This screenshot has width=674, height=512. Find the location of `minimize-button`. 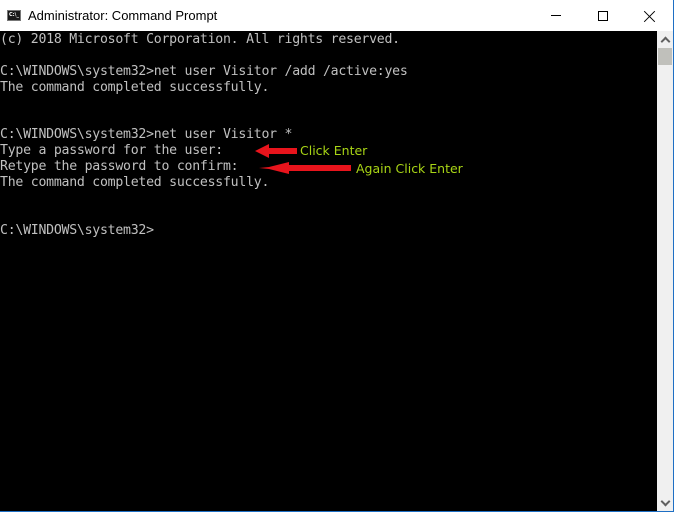

minimize-button is located at coordinates (556, 15).